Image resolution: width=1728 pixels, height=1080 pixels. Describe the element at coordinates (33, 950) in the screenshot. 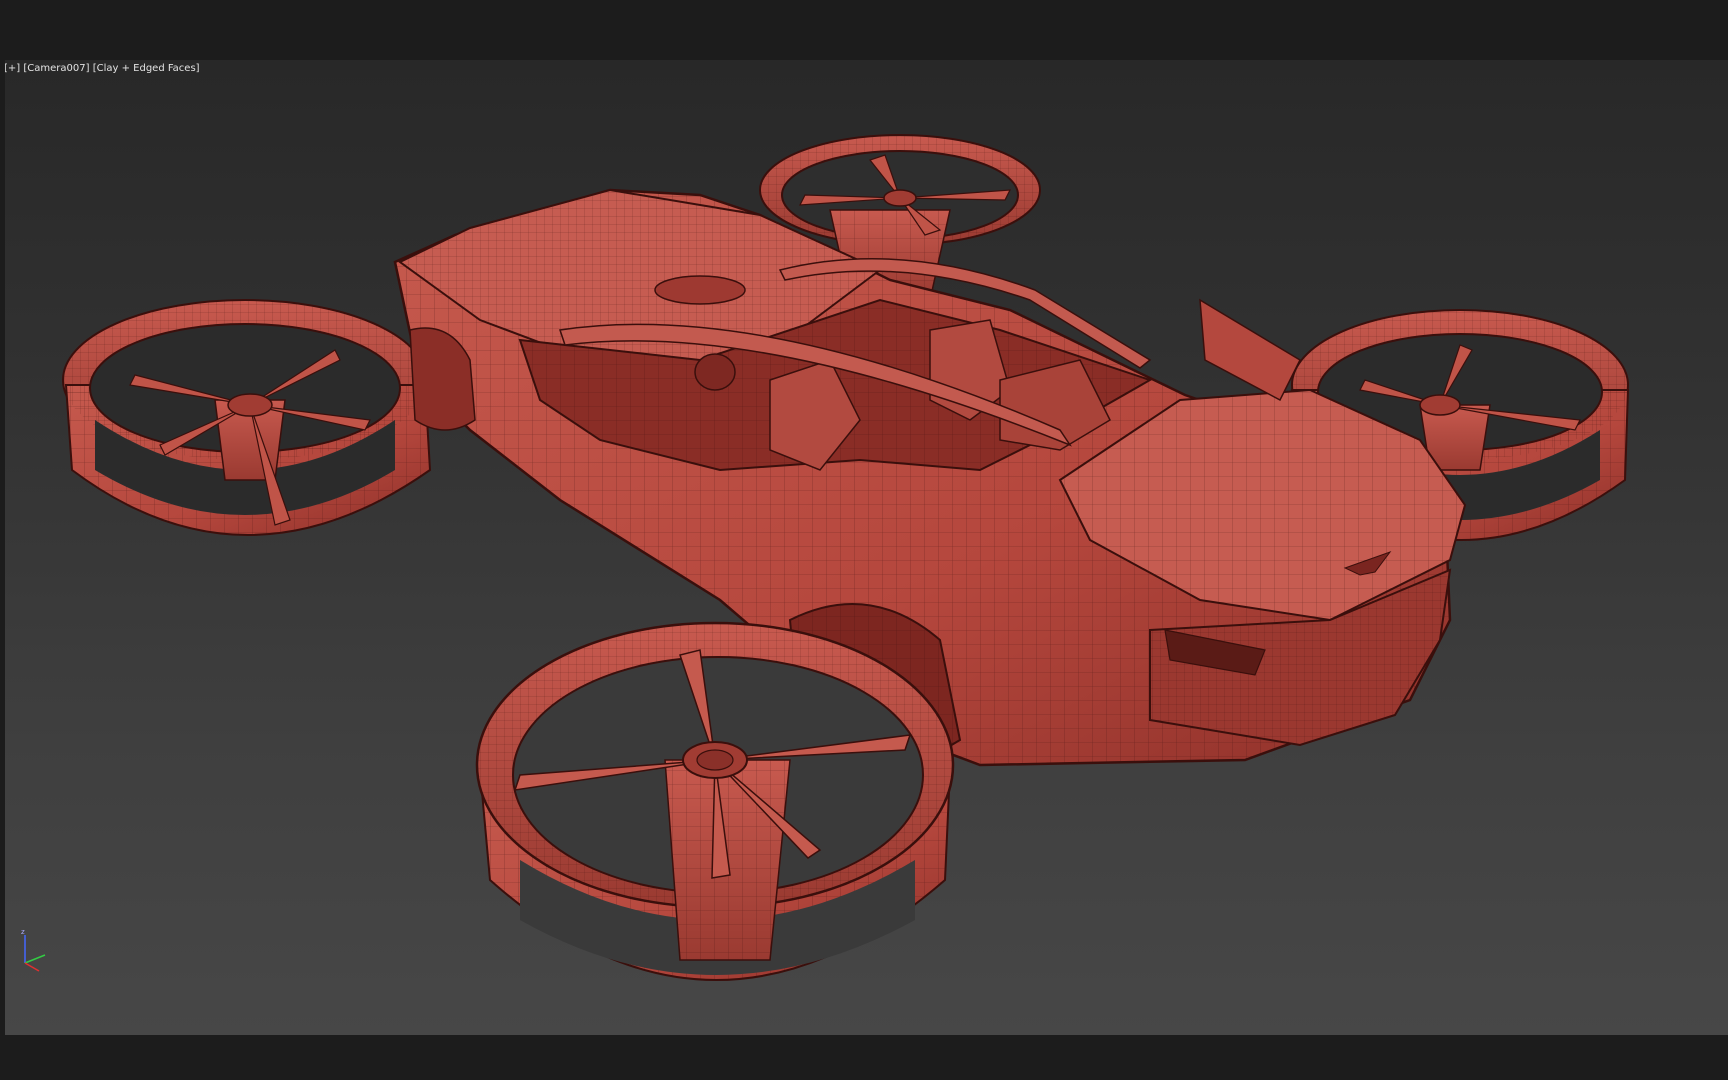

I see `axis-tripod-icon: z` at that location.